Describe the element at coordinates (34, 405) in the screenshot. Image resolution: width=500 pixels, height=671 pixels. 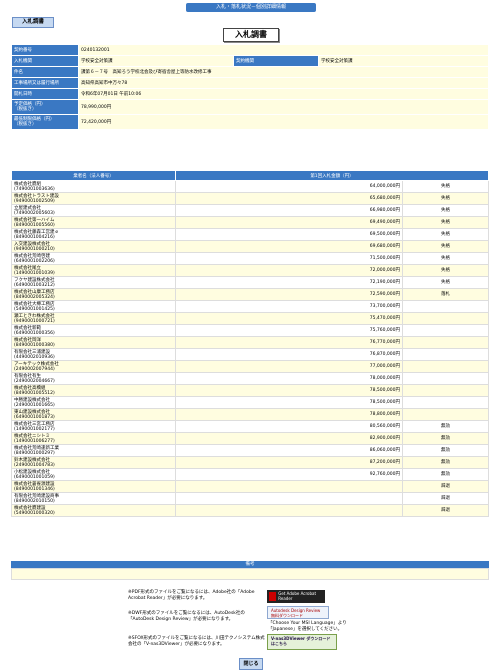
I see `corporate-number: (2490001001665)` at that location.